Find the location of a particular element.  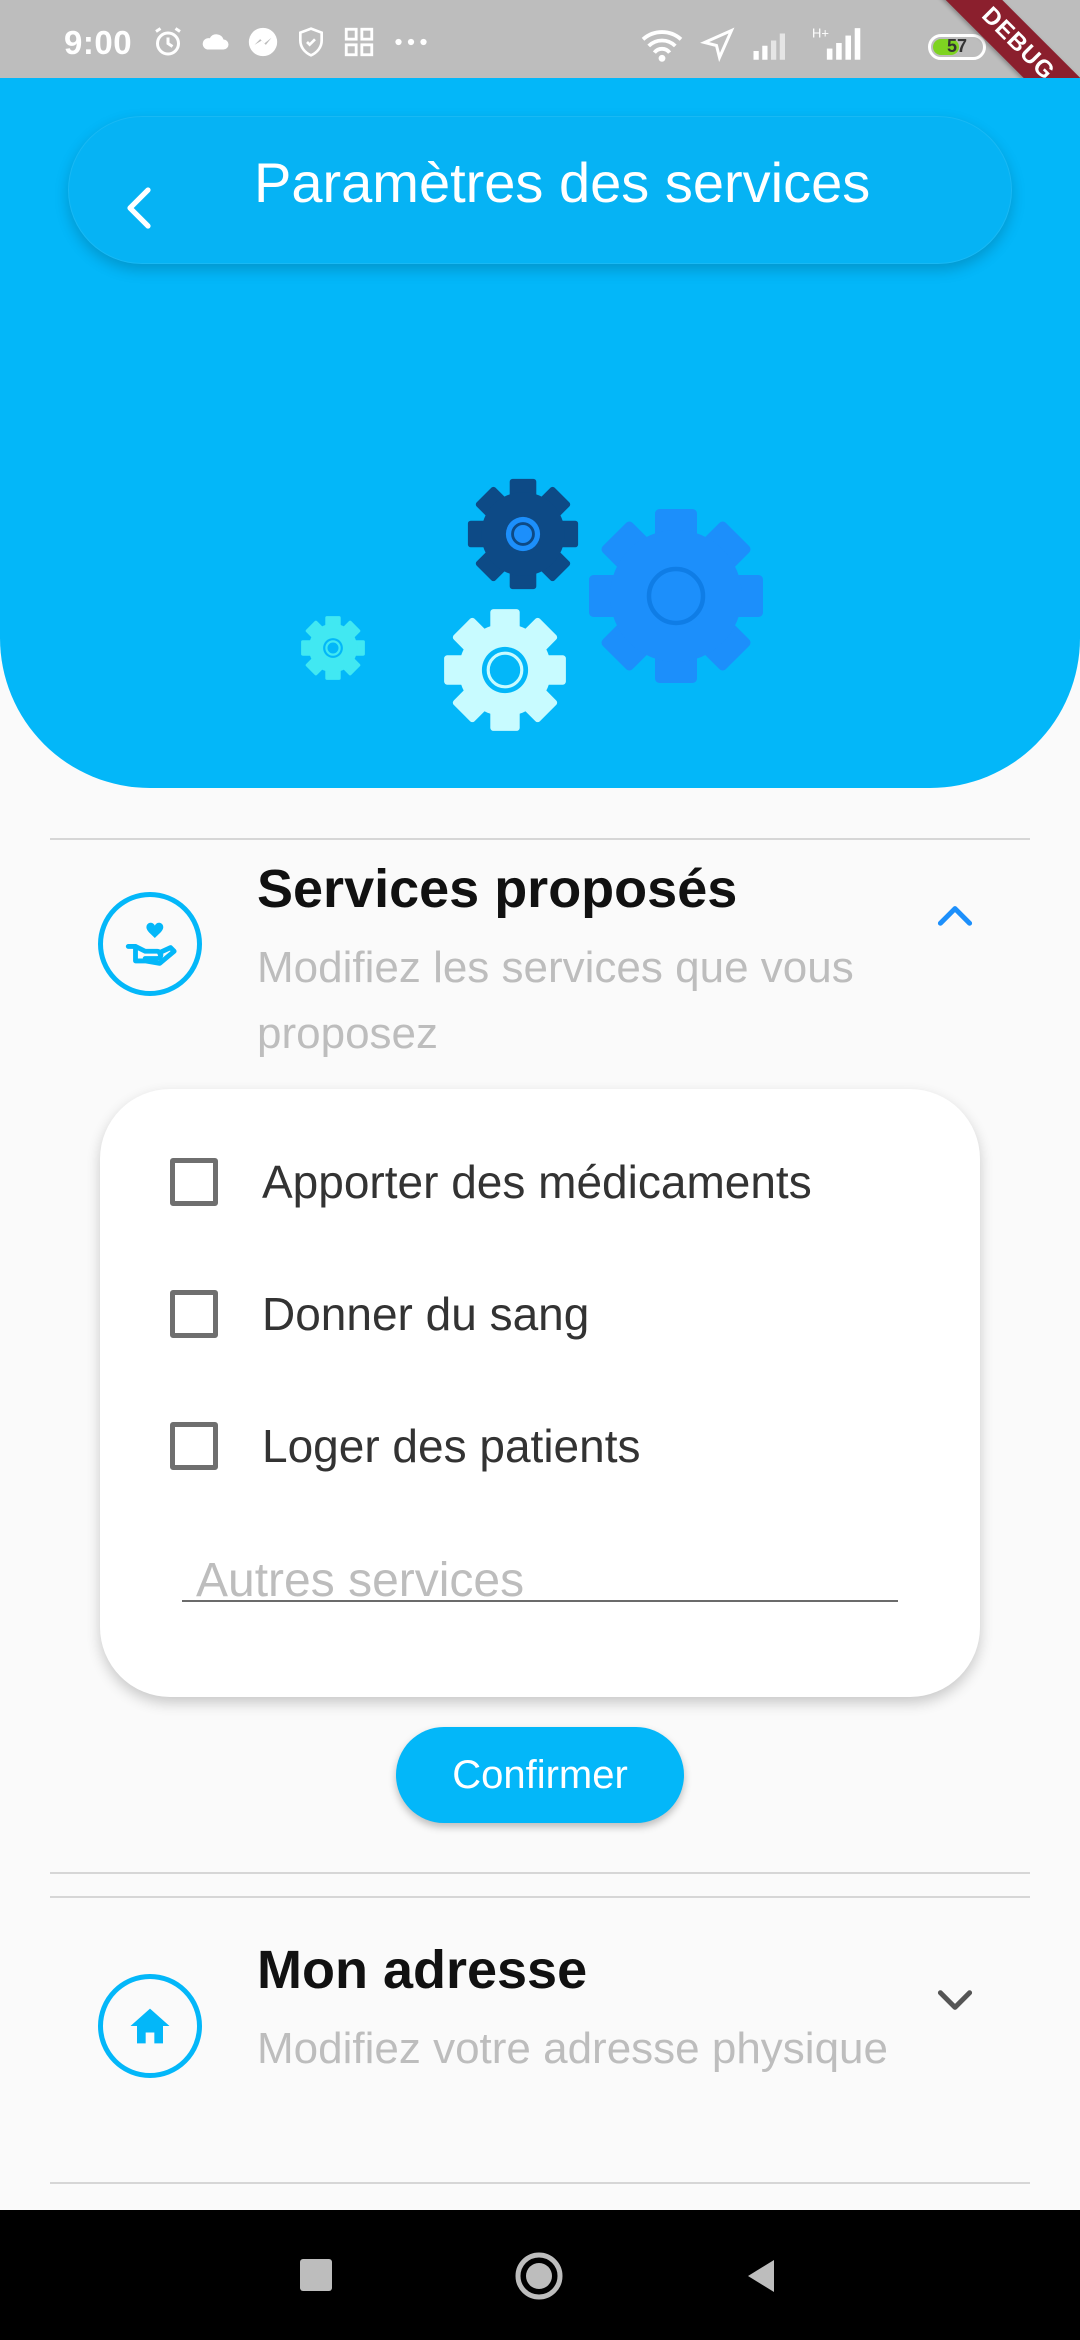

hand-heart-icon is located at coordinates (151, 944).